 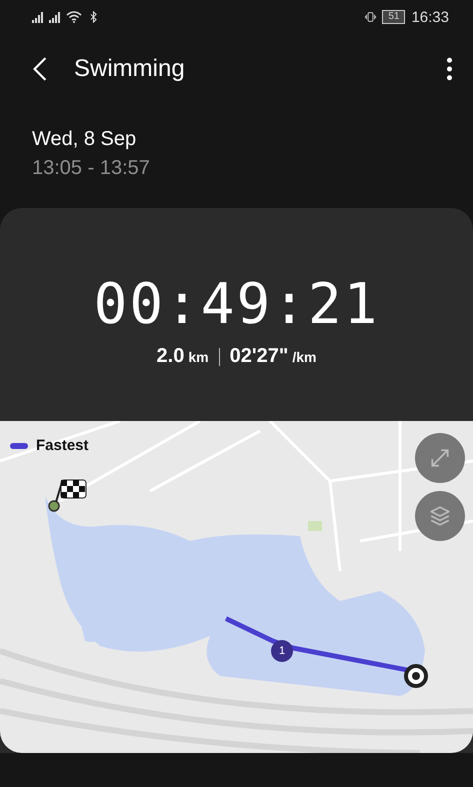 What do you see at coordinates (91, 168) in the screenshot?
I see `session-time-range: 13:05 - 13:57` at bounding box center [91, 168].